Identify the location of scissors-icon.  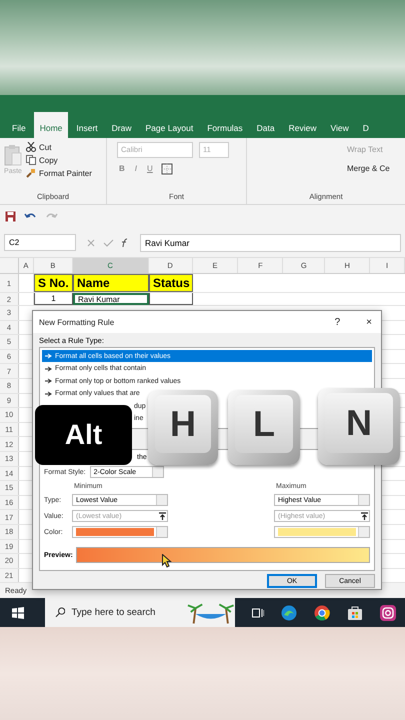
(31, 147).